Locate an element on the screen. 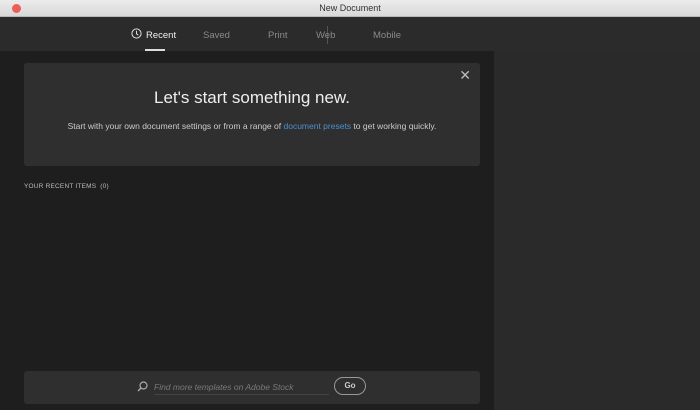 The width and height of the screenshot is (700, 419). recent-items-count: (0) is located at coordinates (104, 186).